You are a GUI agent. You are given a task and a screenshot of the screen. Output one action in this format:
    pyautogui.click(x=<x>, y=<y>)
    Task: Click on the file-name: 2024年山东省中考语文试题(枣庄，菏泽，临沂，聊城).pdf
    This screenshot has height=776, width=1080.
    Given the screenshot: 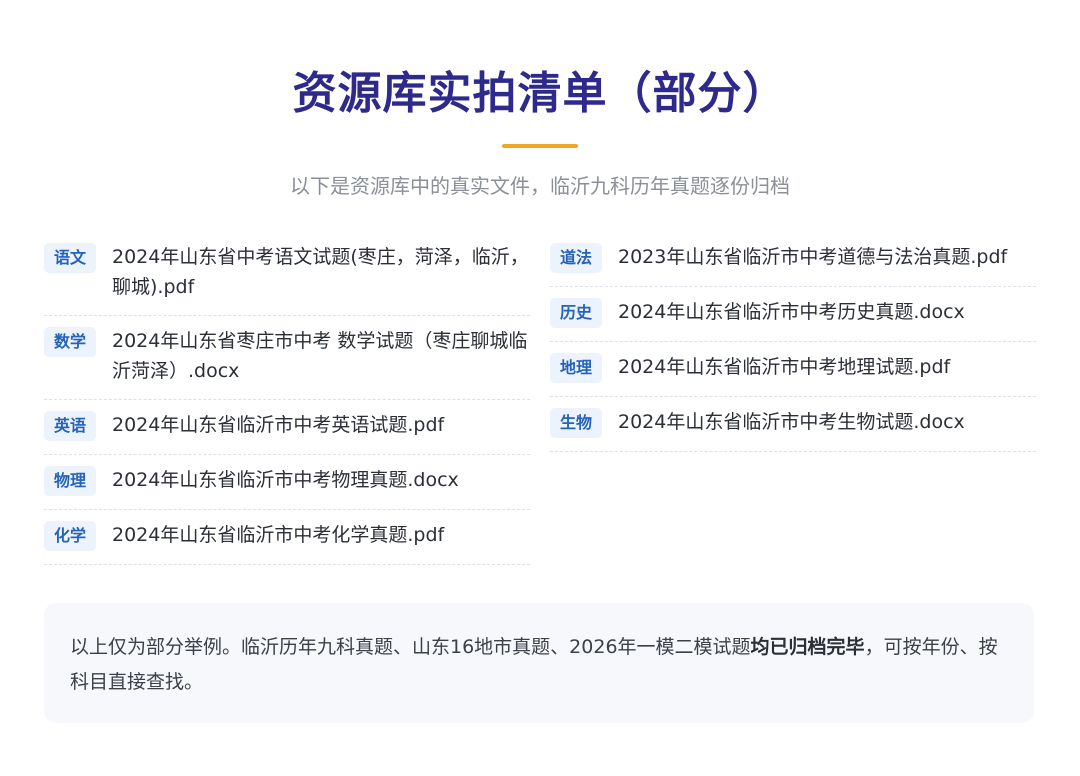 What is the action you would take?
    pyautogui.click(x=320, y=272)
    